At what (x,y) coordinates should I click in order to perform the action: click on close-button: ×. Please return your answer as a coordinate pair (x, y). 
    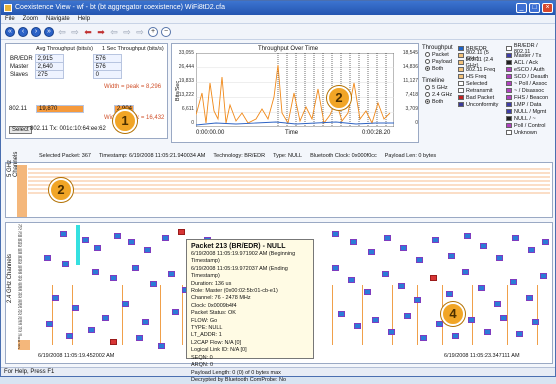
    Looking at the image, I should click on (547, 8).